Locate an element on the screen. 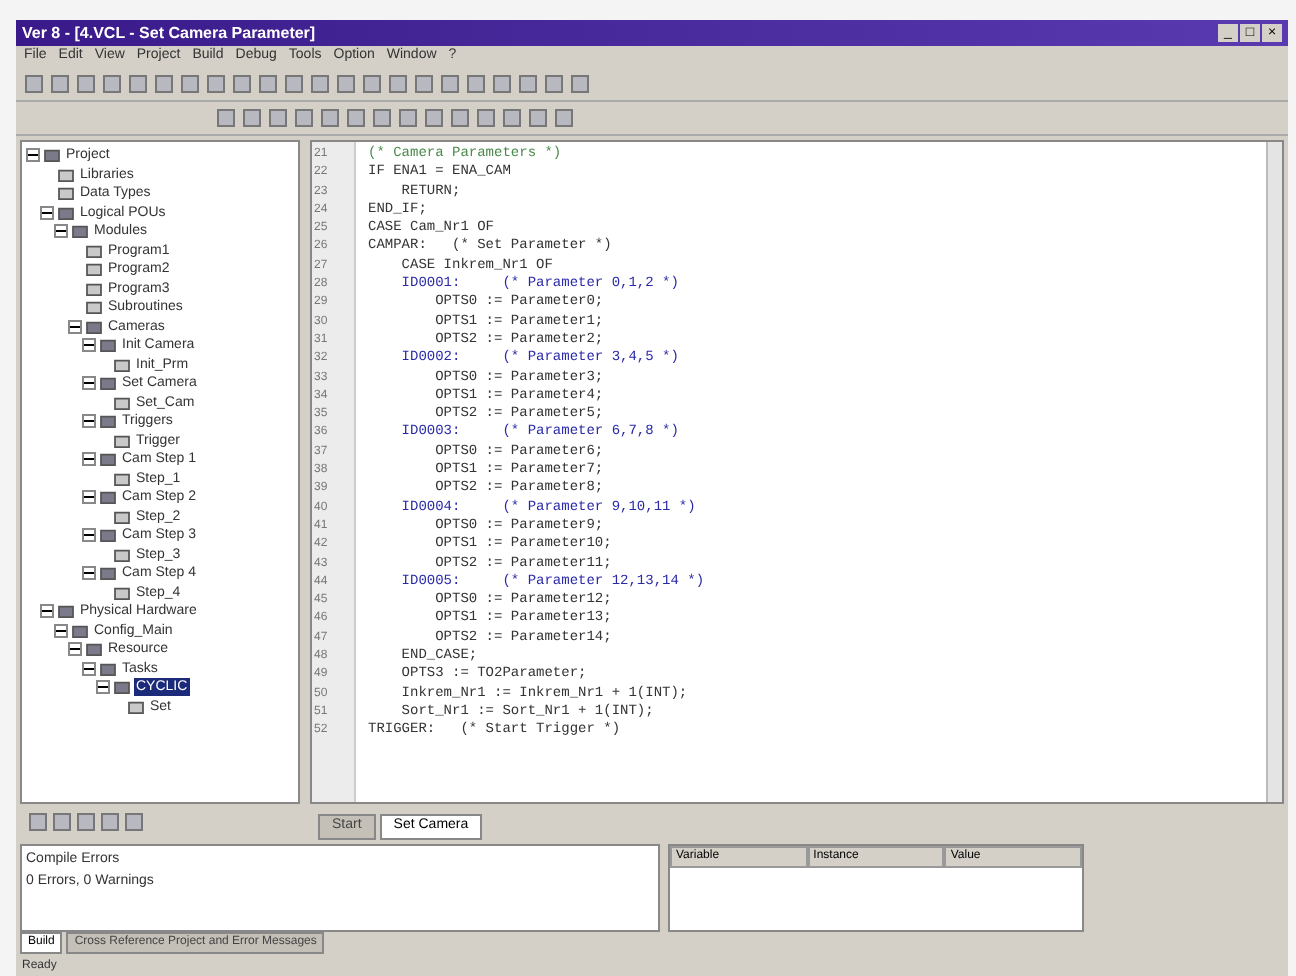  scrollbar is located at coordinates (1274, 472).